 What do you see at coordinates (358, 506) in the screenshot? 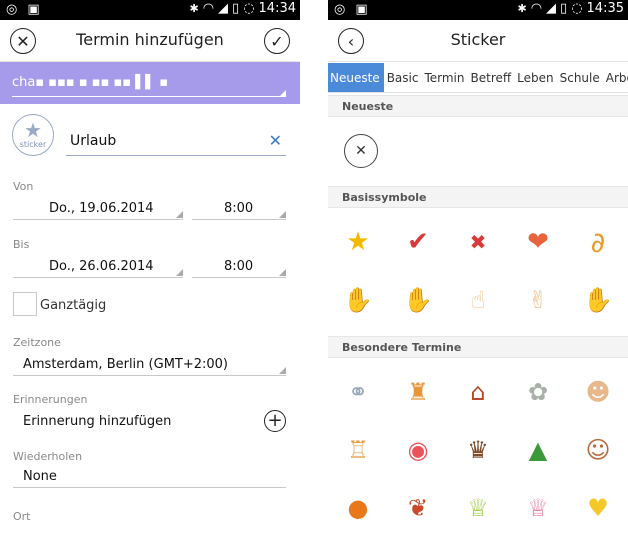
I see `pumpkin-icon: ●` at bounding box center [358, 506].